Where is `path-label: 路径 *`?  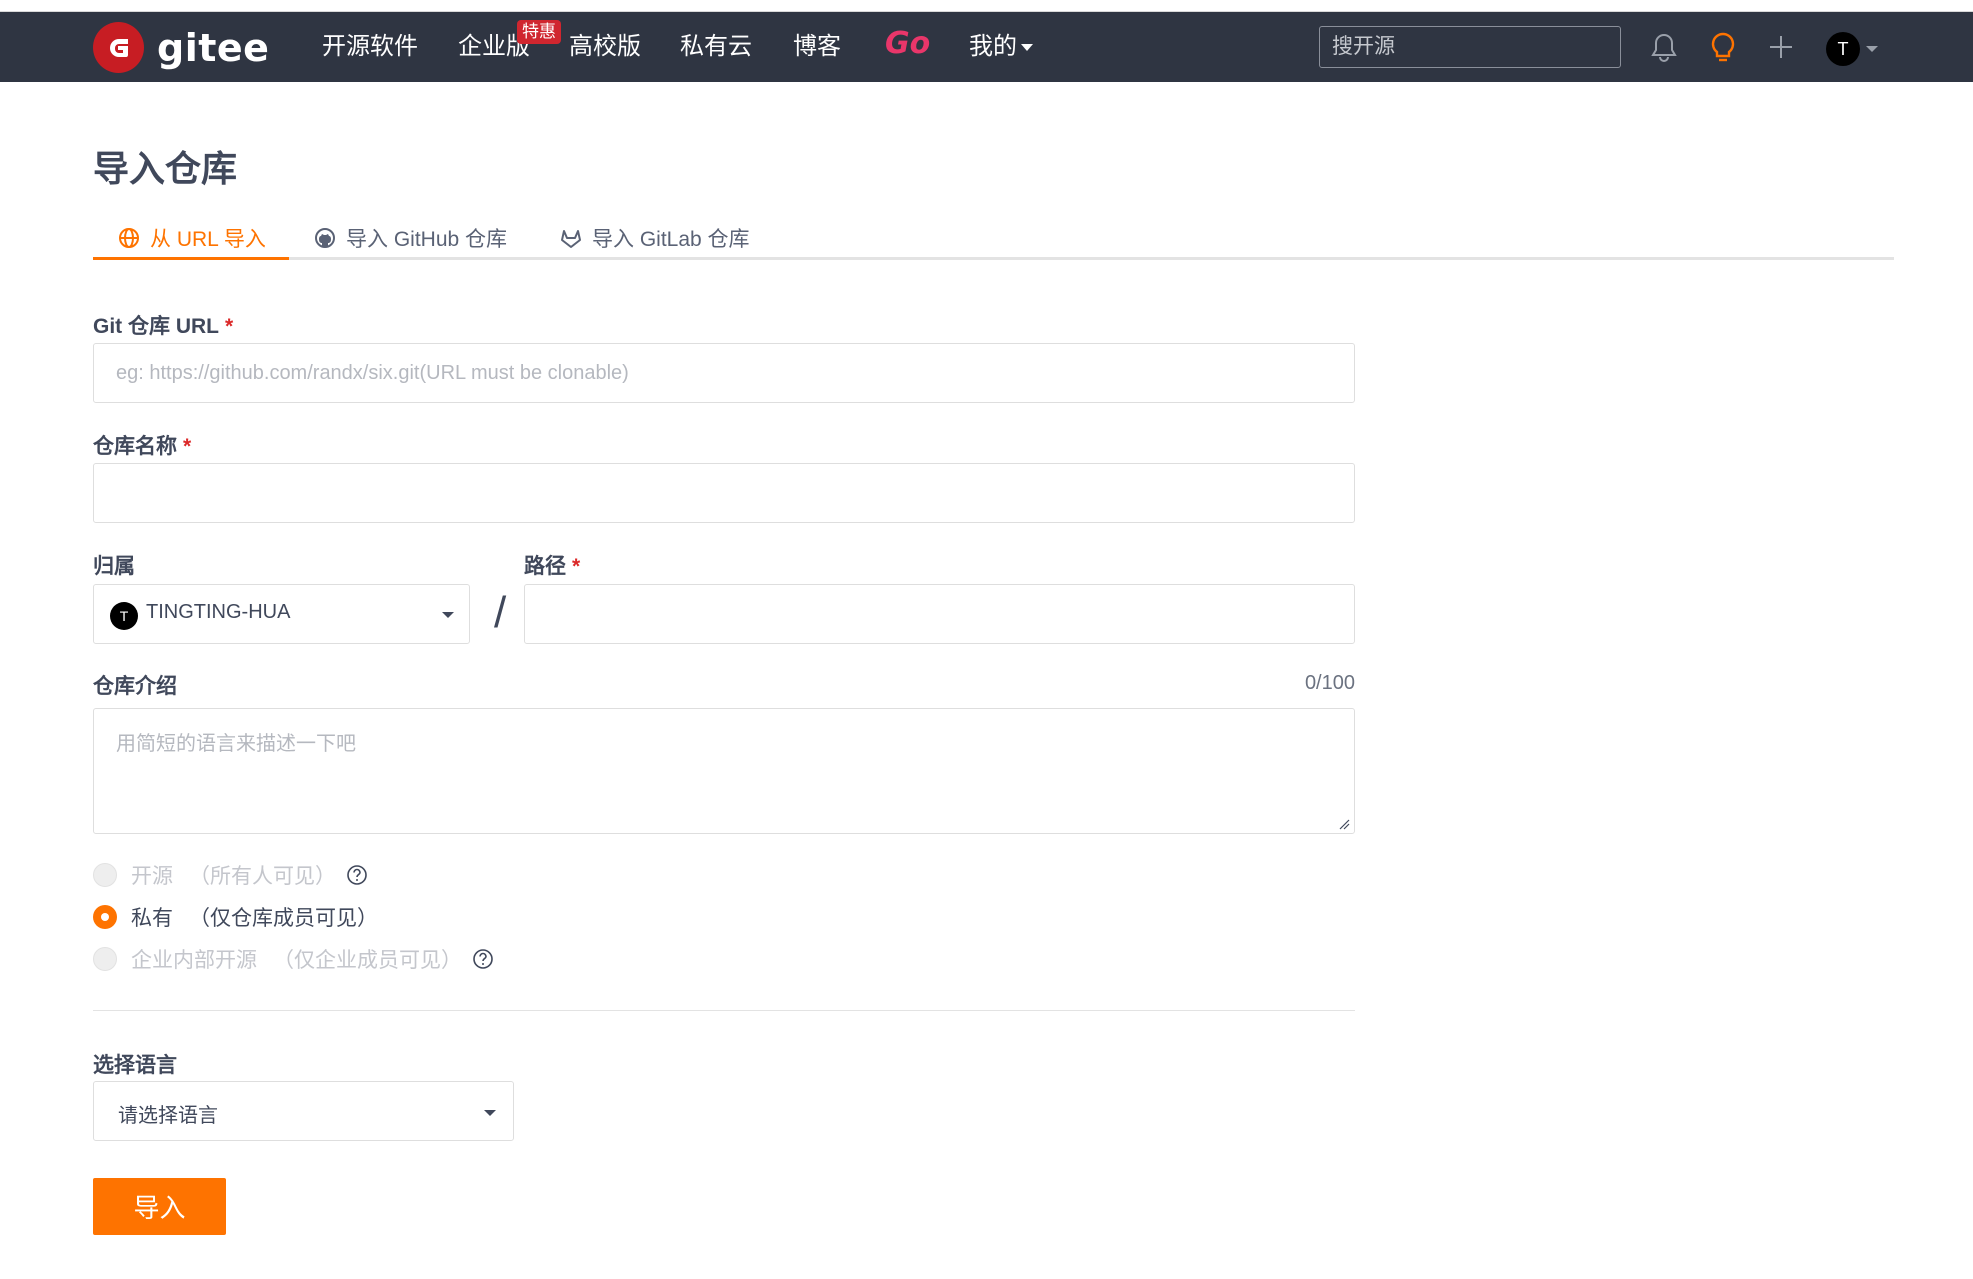
path-label: 路径 * is located at coordinates (552, 565).